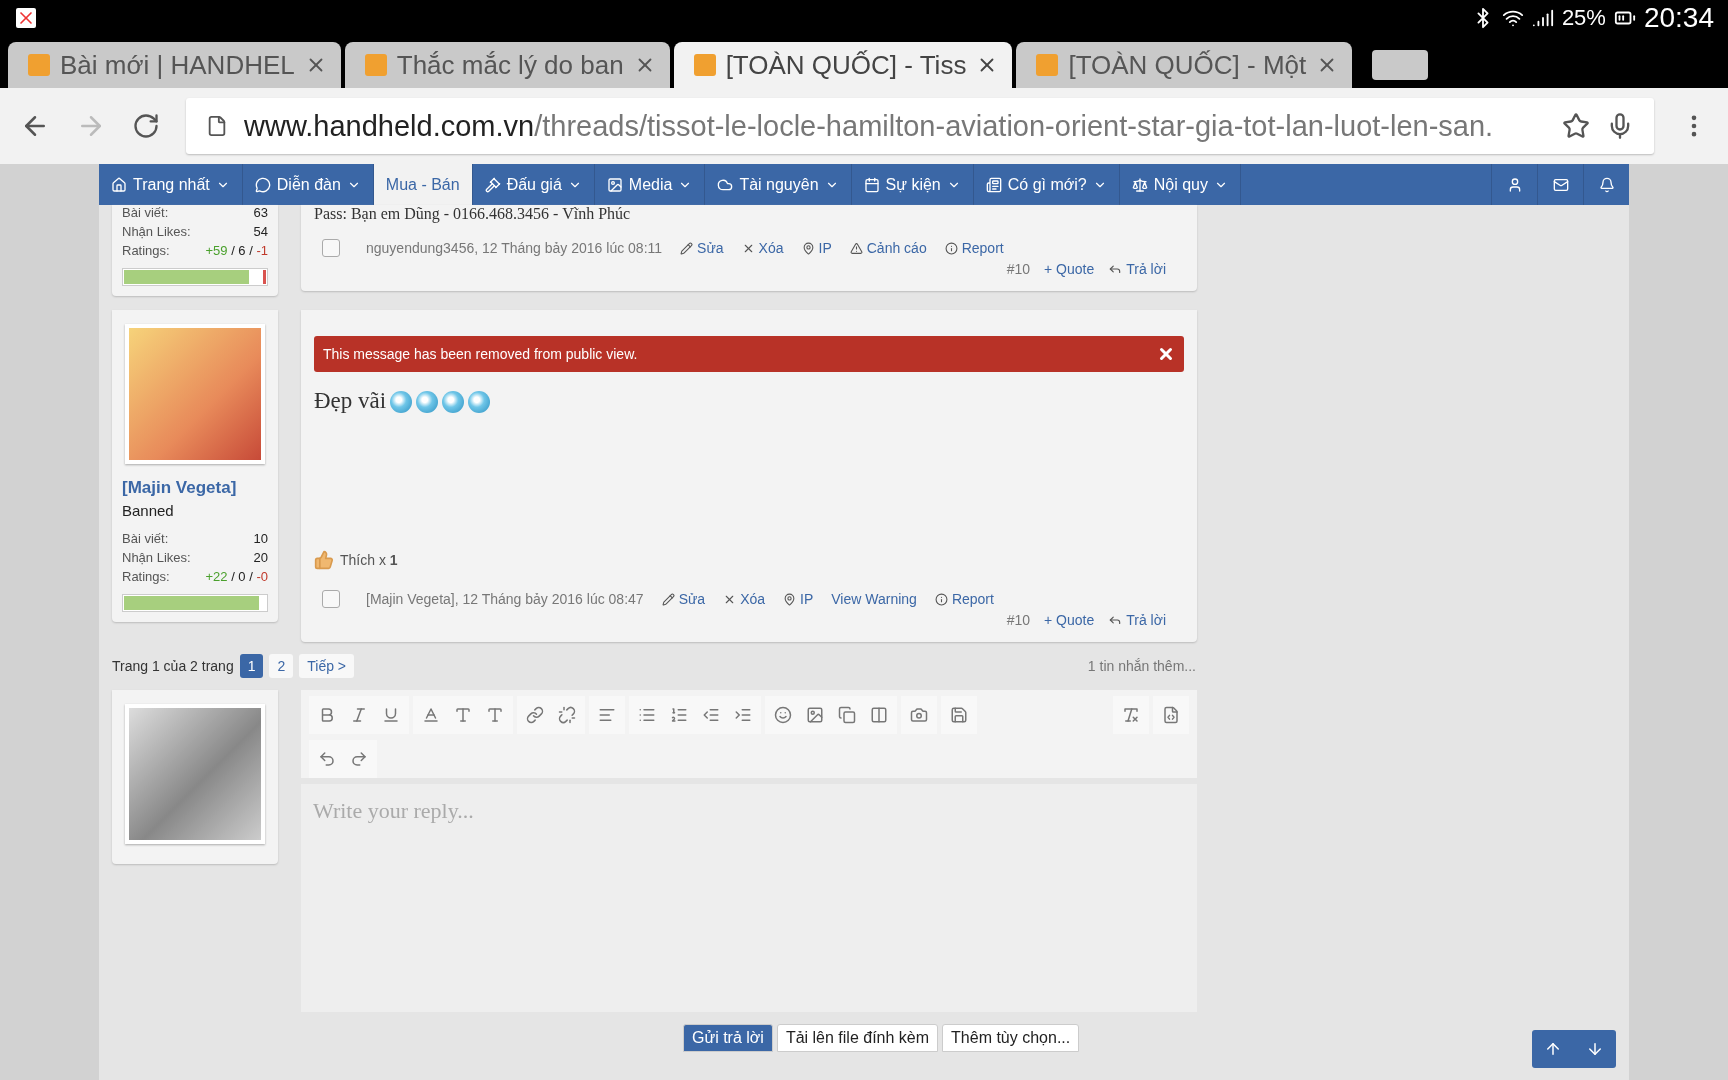 This screenshot has width=1728, height=1080. Describe the element at coordinates (874, 599) in the screenshot. I see `action-link: View Warning` at that location.